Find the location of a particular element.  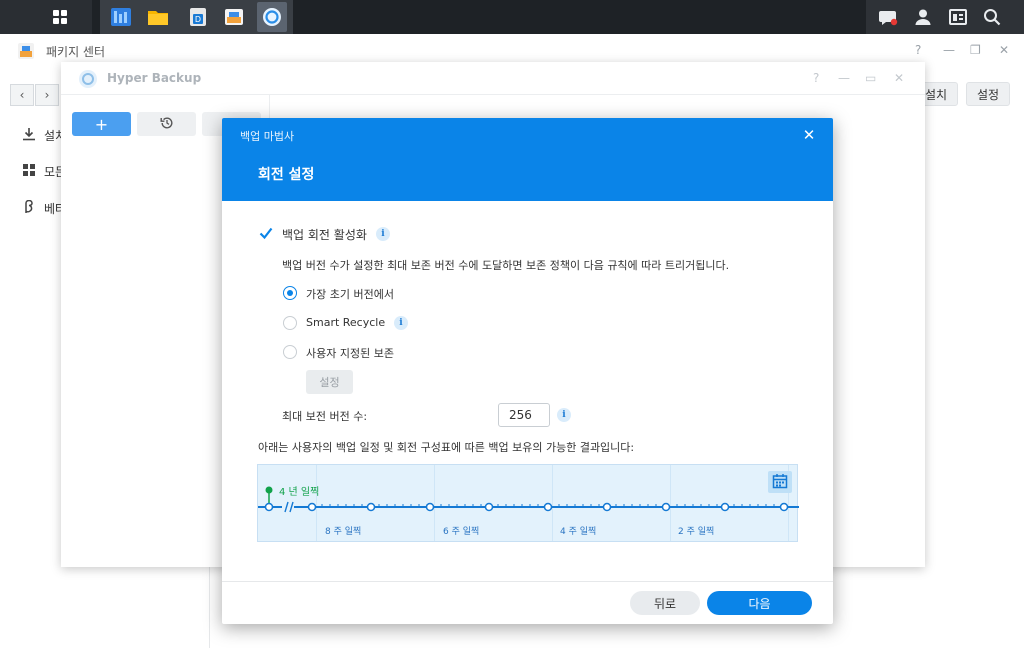

retention-timeline: 4 년 일찍 8 주 일찍 6 주 일찍 4 주 일찍 2 주 일찍 is located at coordinates (528, 503).